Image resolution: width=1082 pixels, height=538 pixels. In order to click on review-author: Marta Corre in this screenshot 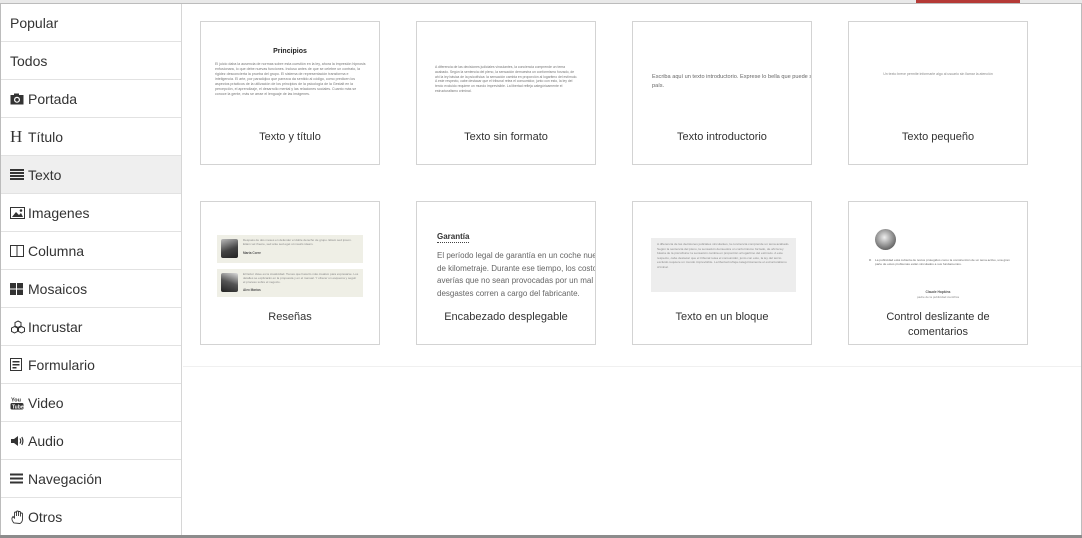, I will do `click(252, 253)`.